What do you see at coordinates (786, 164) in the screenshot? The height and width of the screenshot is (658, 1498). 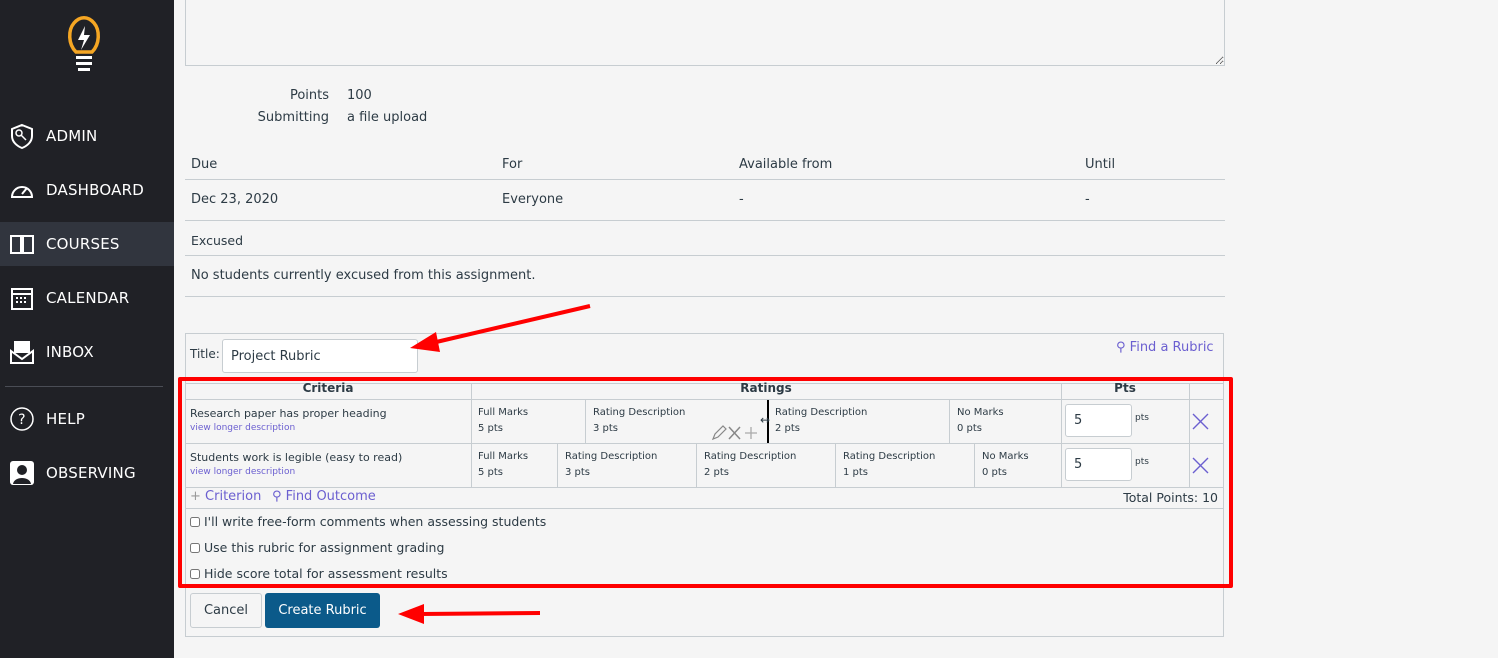 I see `available-header: Available from` at bounding box center [786, 164].